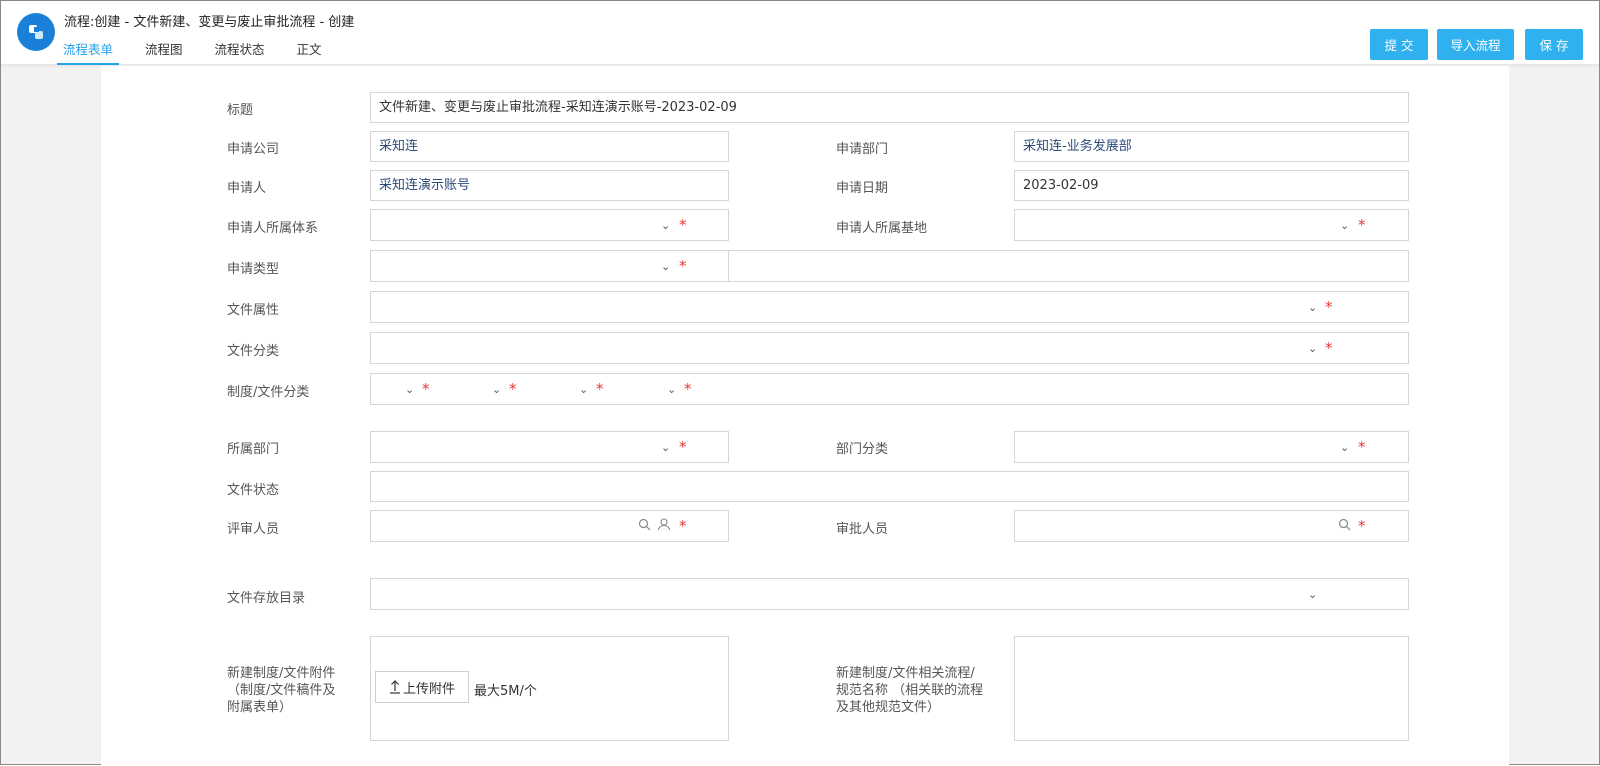 This screenshot has width=1600, height=766. Describe the element at coordinates (253, 269) in the screenshot. I see `type-label: 申请类型` at that location.